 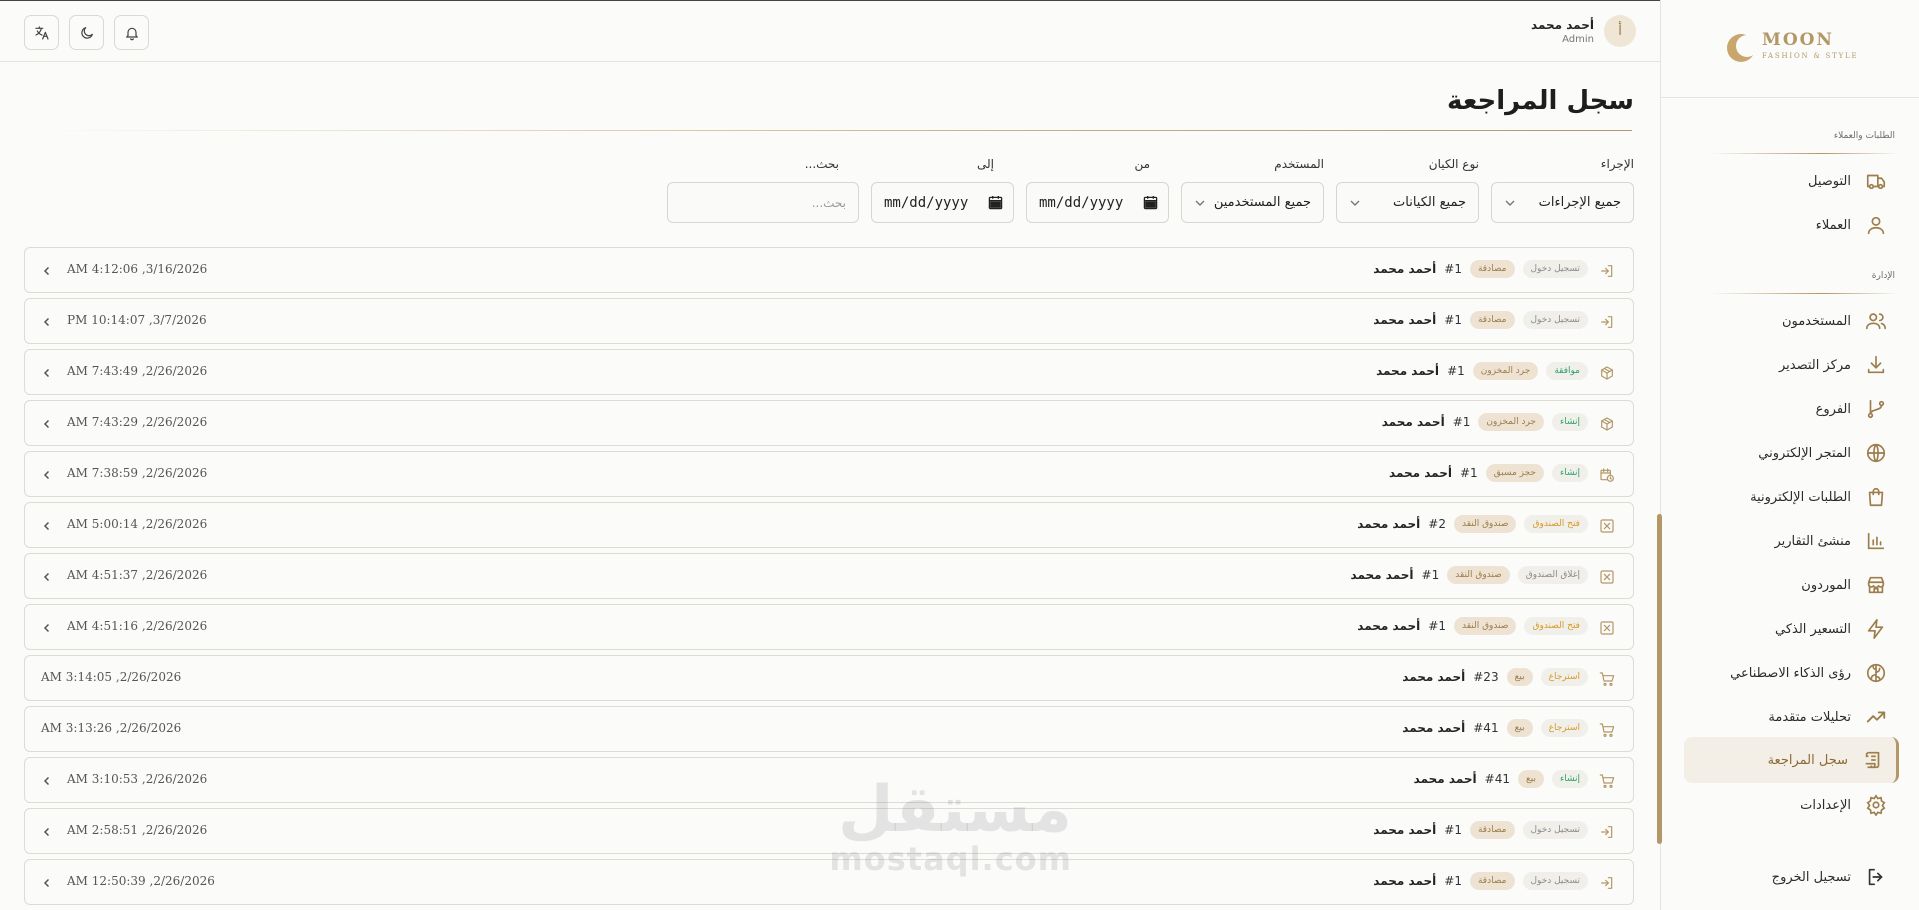 I want to click on language-button, so click(x=41, y=32).